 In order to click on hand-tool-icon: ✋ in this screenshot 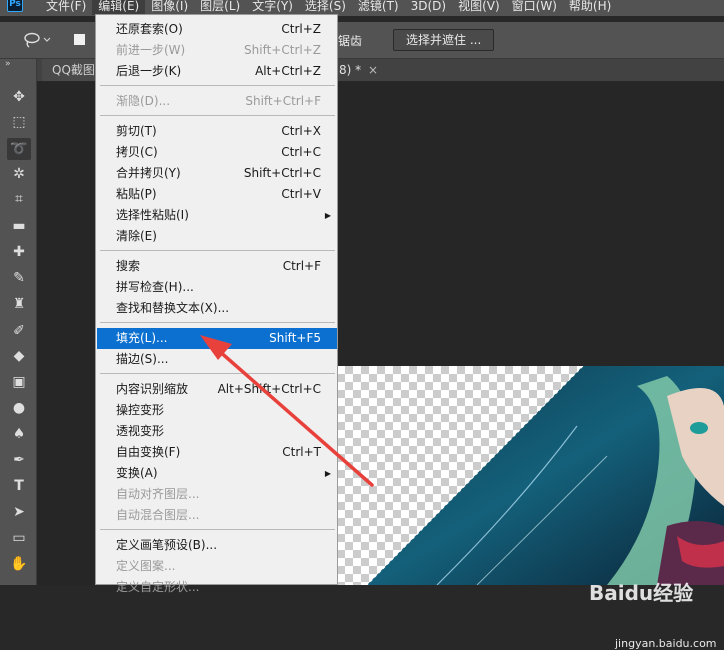, I will do `click(19, 564)`.